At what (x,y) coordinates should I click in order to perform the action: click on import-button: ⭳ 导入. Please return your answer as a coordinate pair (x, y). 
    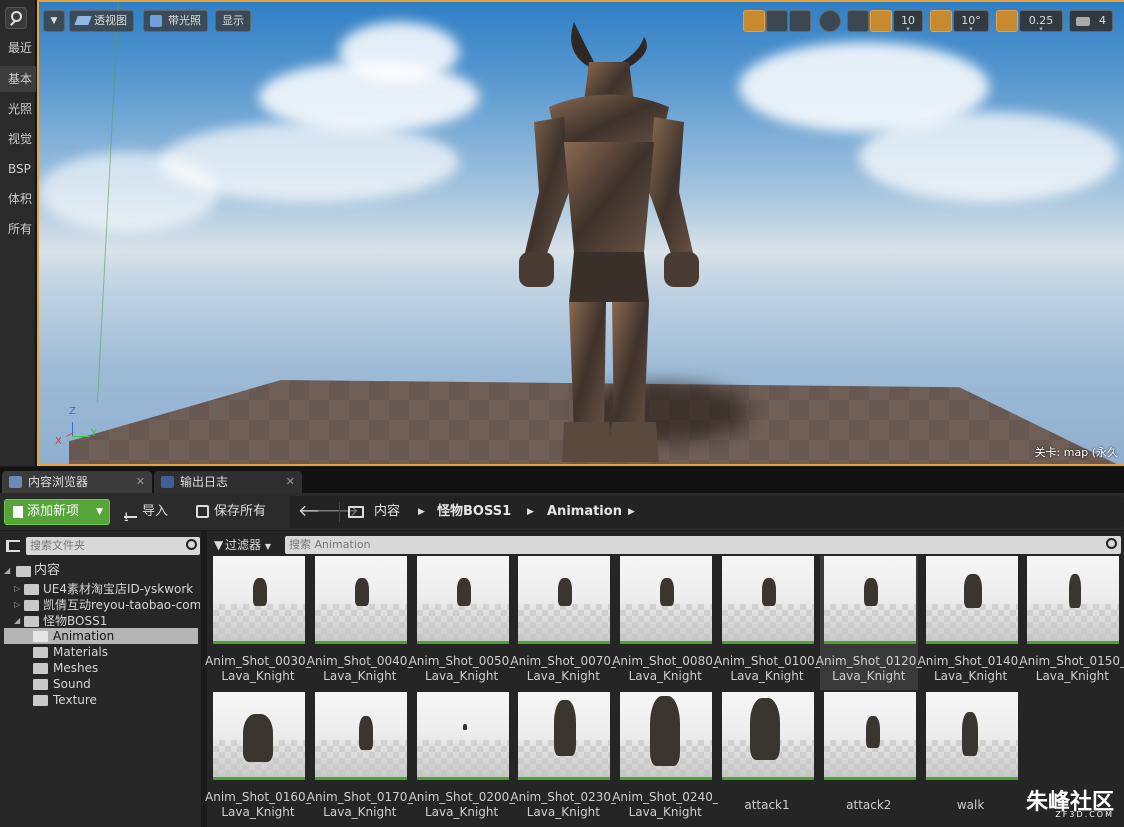
    Looking at the image, I should click on (145, 512).